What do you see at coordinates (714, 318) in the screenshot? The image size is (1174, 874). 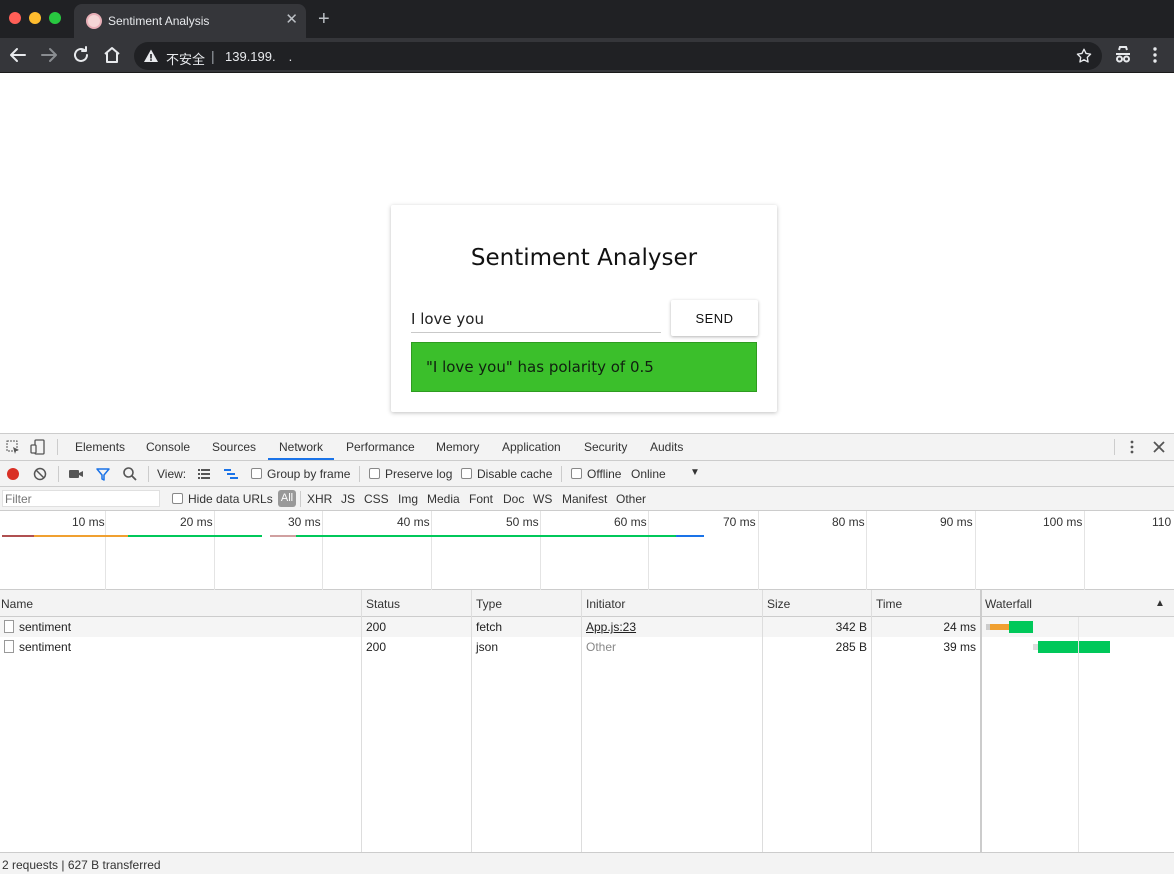 I see `send-button: SEND` at bounding box center [714, 318].